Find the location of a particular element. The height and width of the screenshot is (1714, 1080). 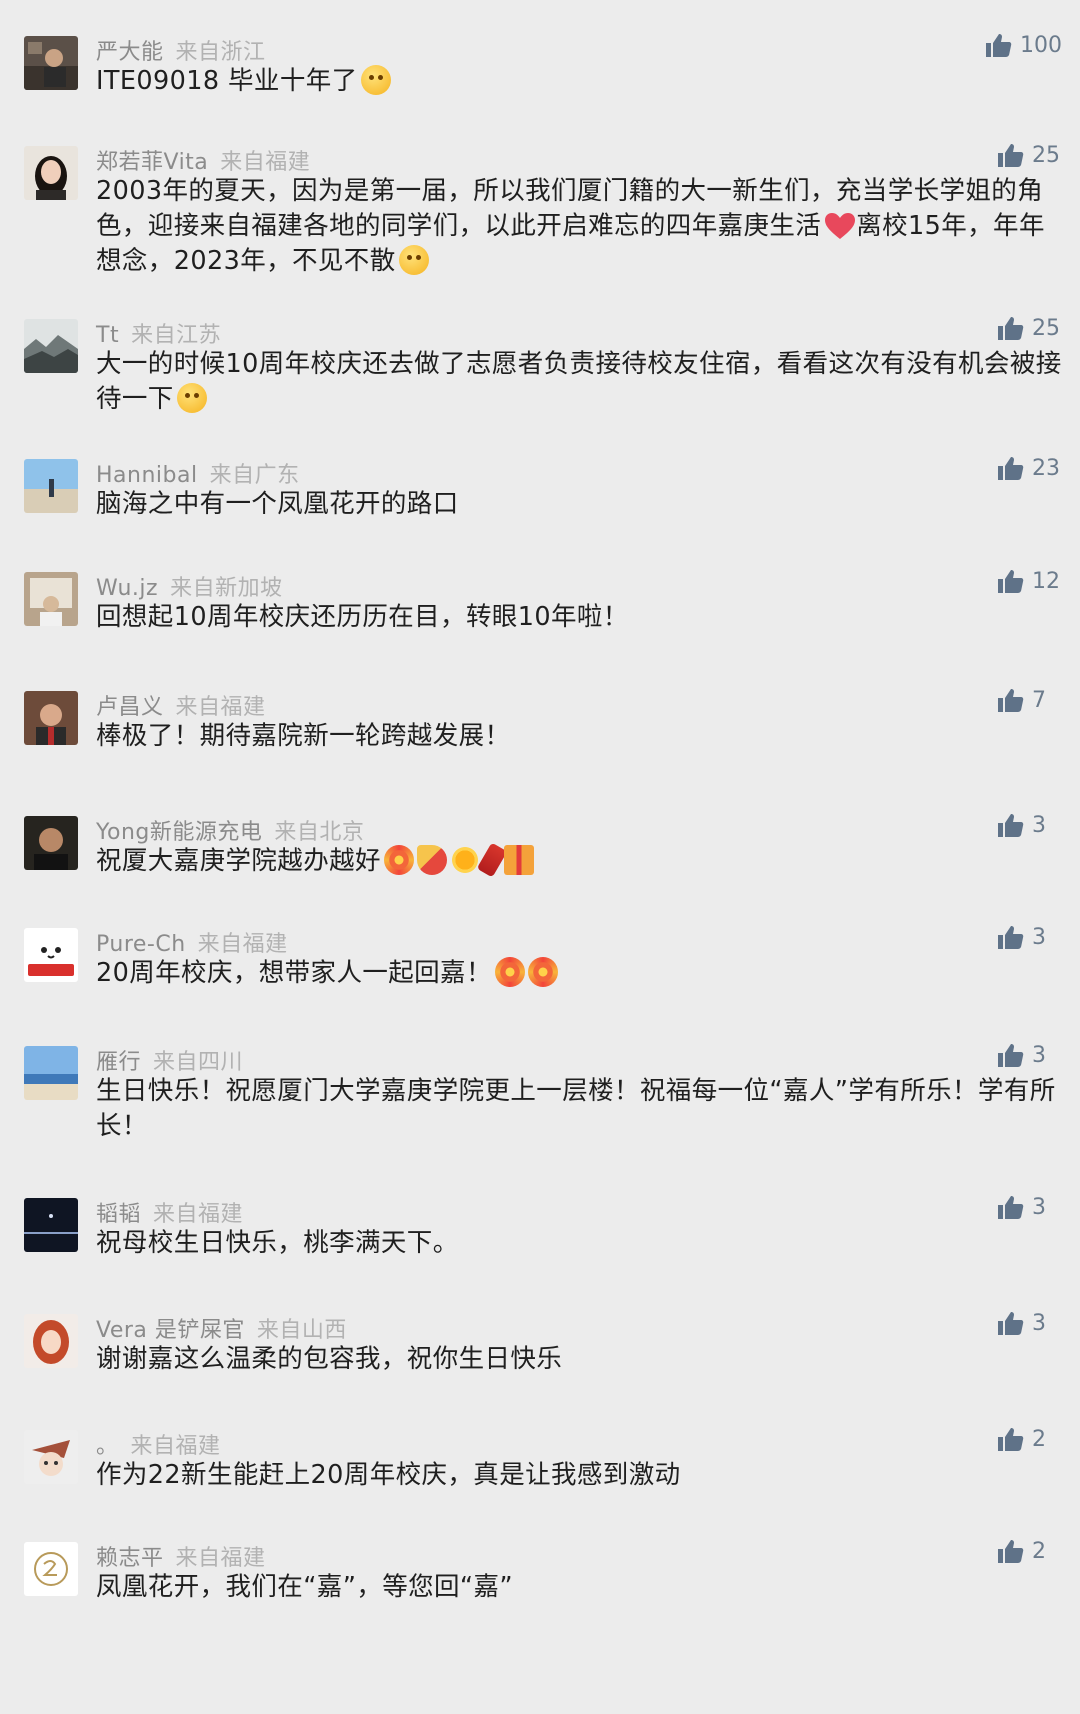

comment-location: 来自新加坡 is located at coordinates (226, 588).